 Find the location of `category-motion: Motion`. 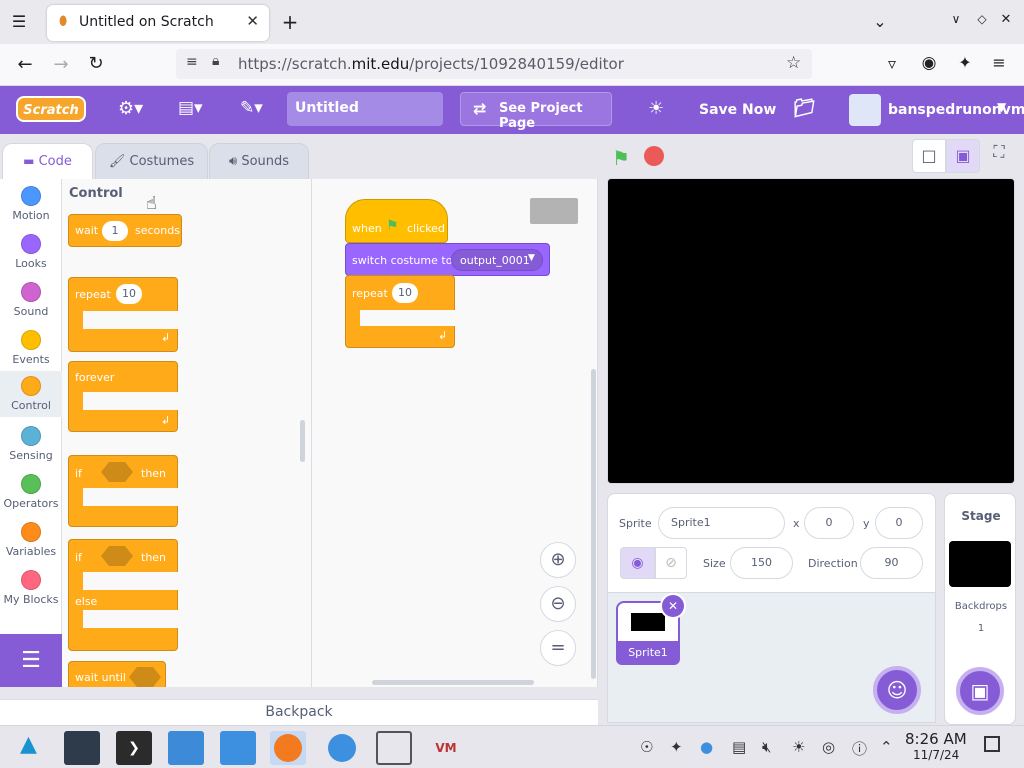

category-motion: Motion is located at coordinates (31, 205).